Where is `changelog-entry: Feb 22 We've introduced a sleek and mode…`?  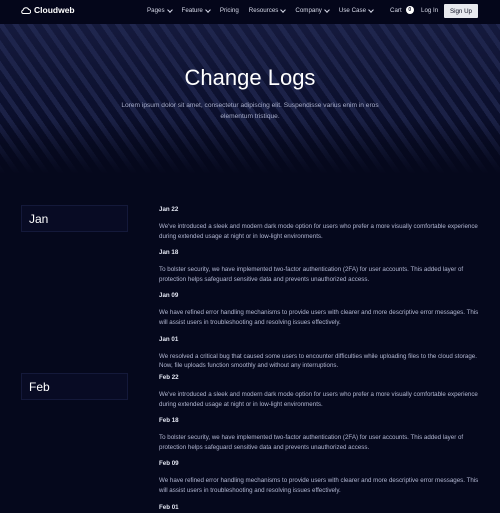
changelog-entry: Feb 22 We've introduced a sleek and mode… is located at coordinates (319, 391).